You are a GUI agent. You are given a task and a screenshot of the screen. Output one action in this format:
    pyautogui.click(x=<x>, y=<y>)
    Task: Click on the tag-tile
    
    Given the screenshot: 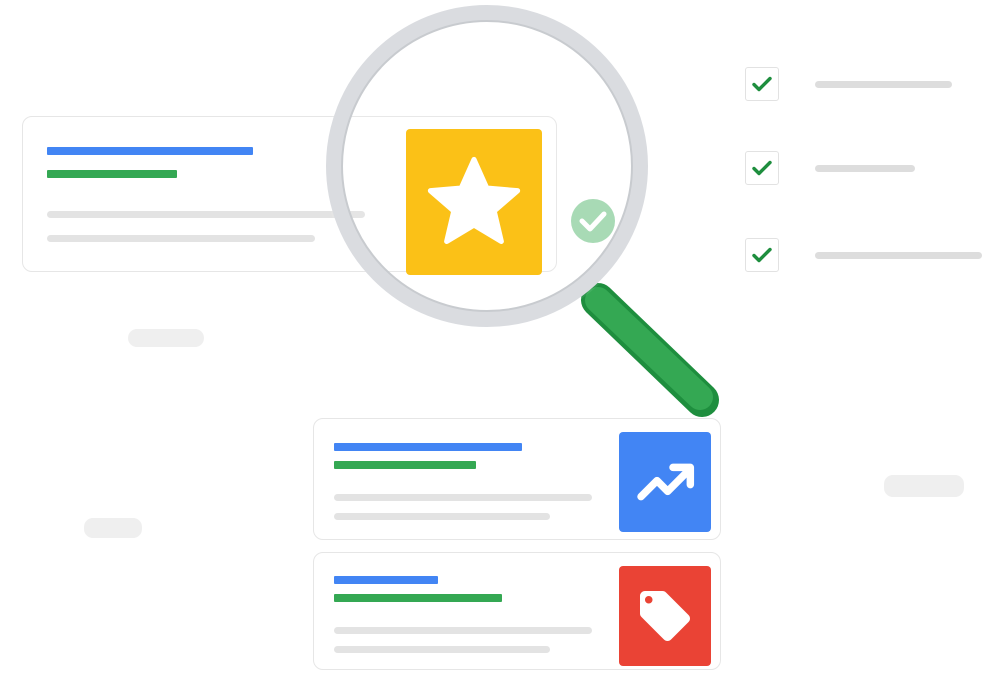 What is the action you would take?
    pyautogui.click(x=665, y=616)
    